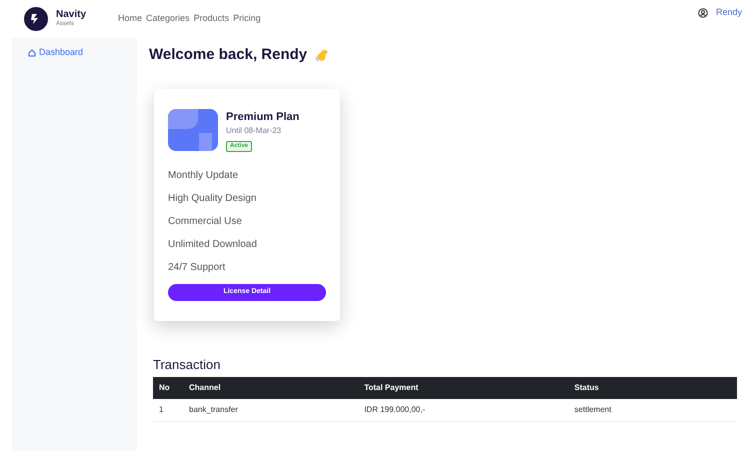  Describe the element at coordinates (228, 55) in the screenshot. I see `welcome-heading: Welcome back, Rendy` at that location.